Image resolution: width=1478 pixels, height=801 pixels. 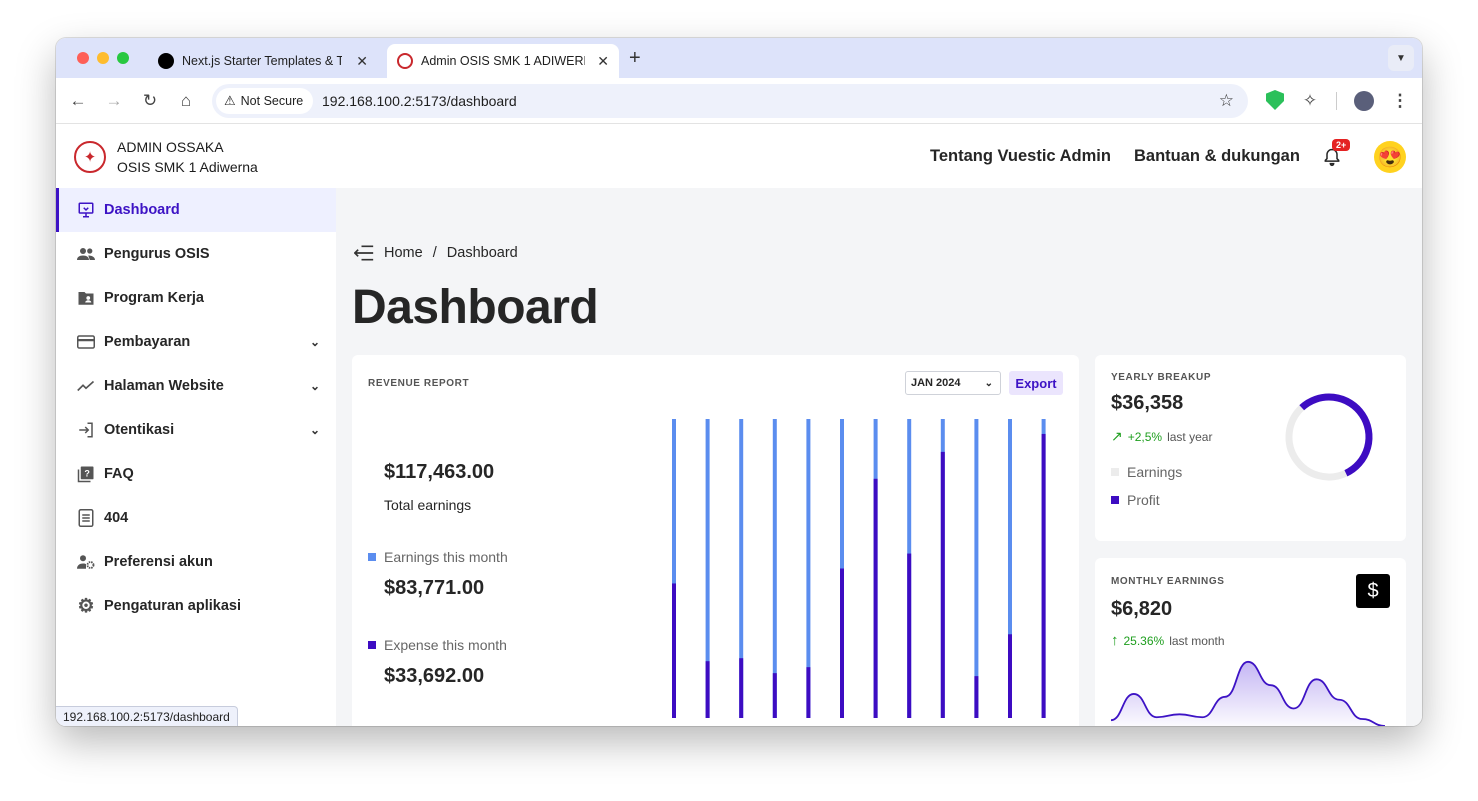 I want to click on expense-month-value: $33,692.00, so click(x=434, y=676).